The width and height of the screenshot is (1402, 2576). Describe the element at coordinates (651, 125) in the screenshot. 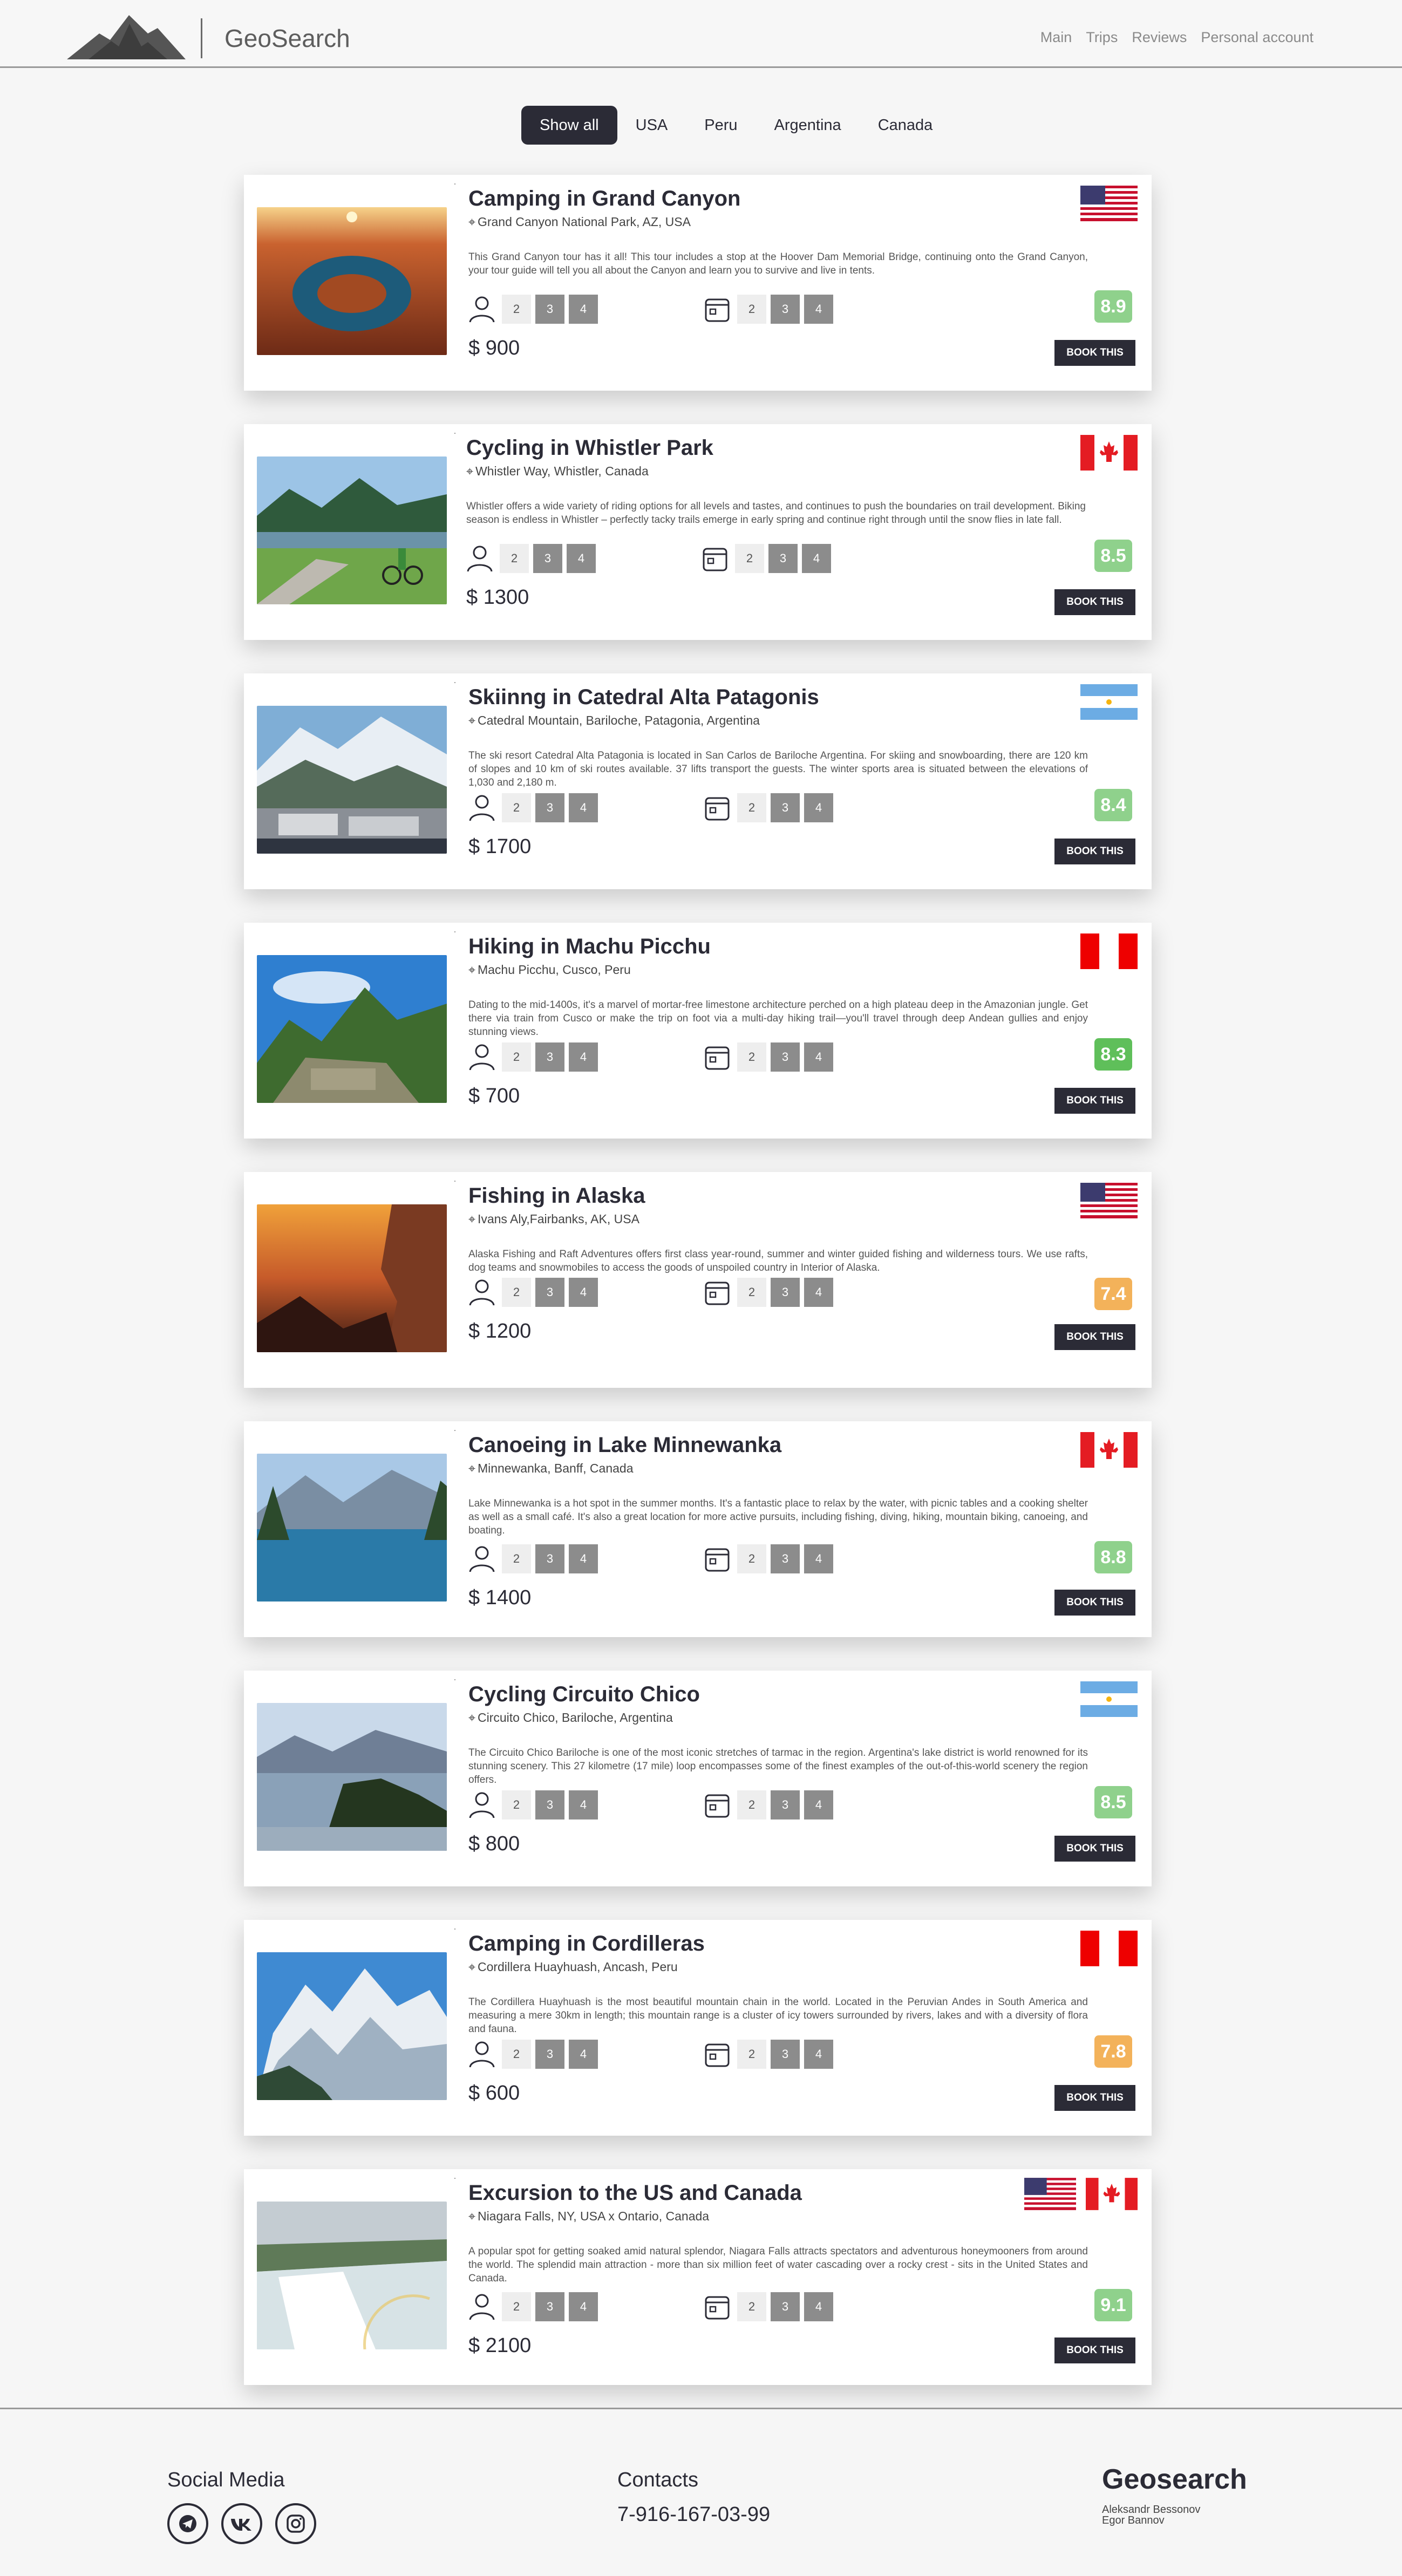

I see `filter-usa: USA` at that location.